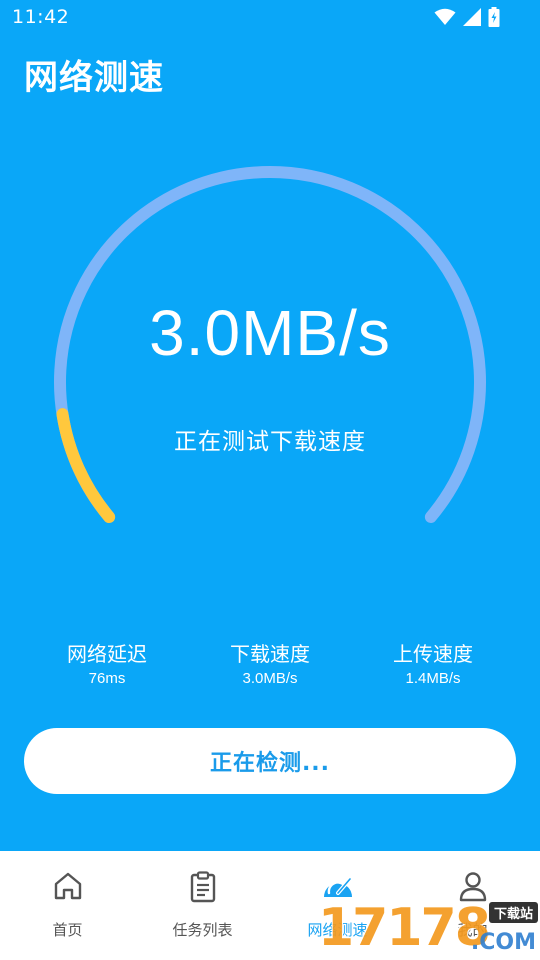 This screenshot has height=960, width=540. Describe the element at coordinates (472, 887) in the screenshot. I see `user-icon` at that location.